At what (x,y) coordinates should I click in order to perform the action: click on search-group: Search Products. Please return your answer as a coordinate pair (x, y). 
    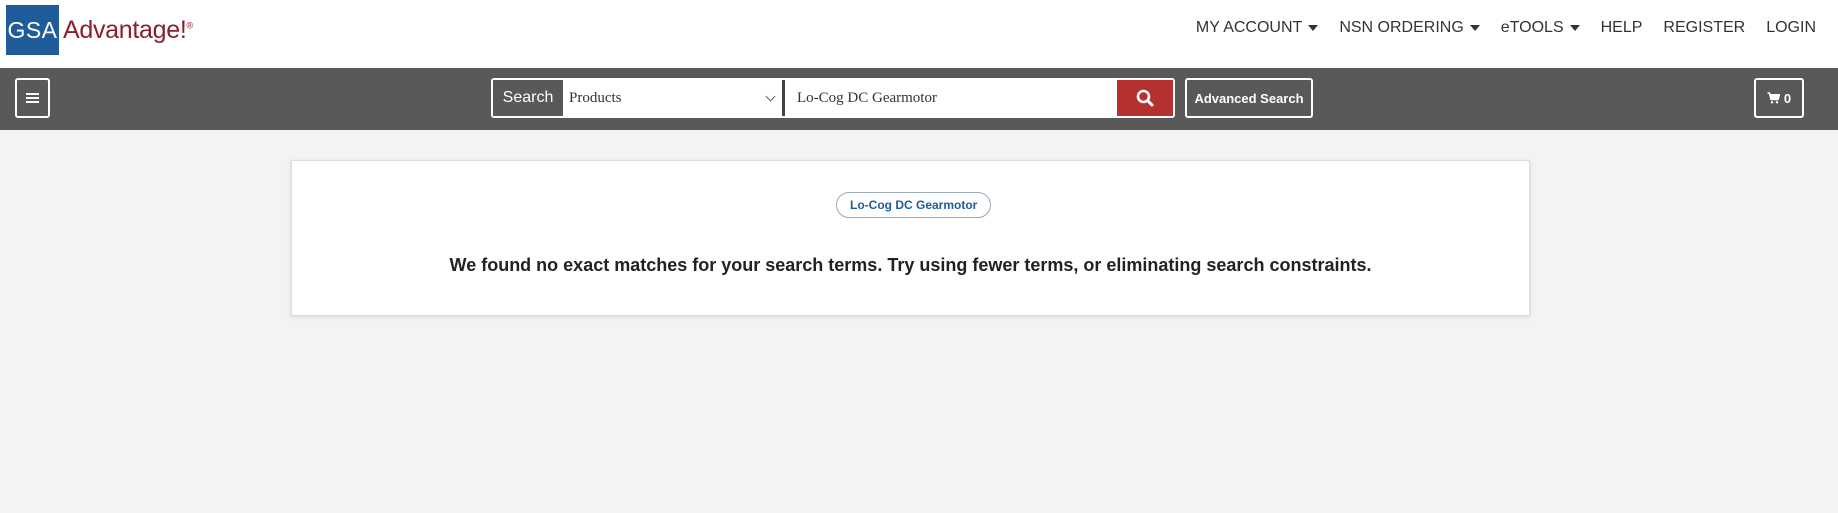
    Looking at the image, I should click on (833, 98).